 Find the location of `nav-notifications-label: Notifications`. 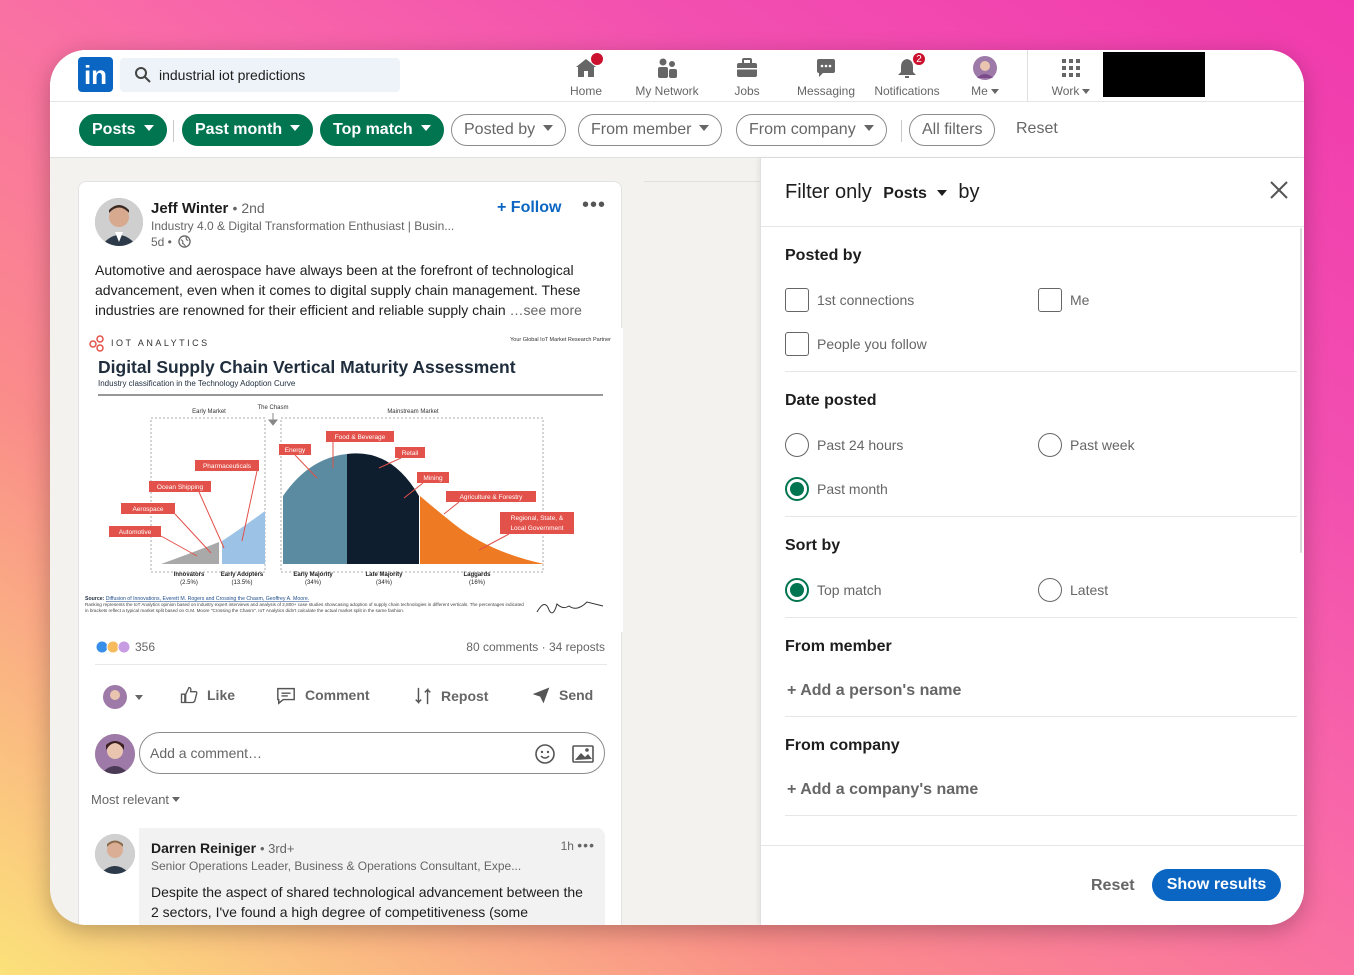

nav-notifications-label: Notifications is located at coordinates (907, 91).